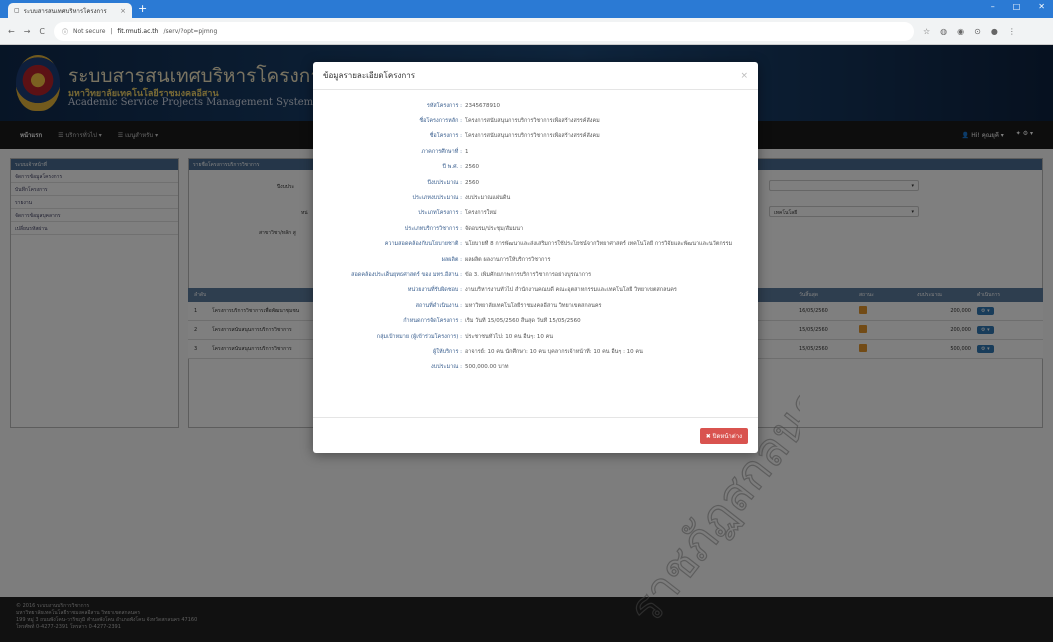 The width and height of the screenshot is (1053, 642). I want to click on detail-label: ชื่อโครงการ :, so click(445, 136).